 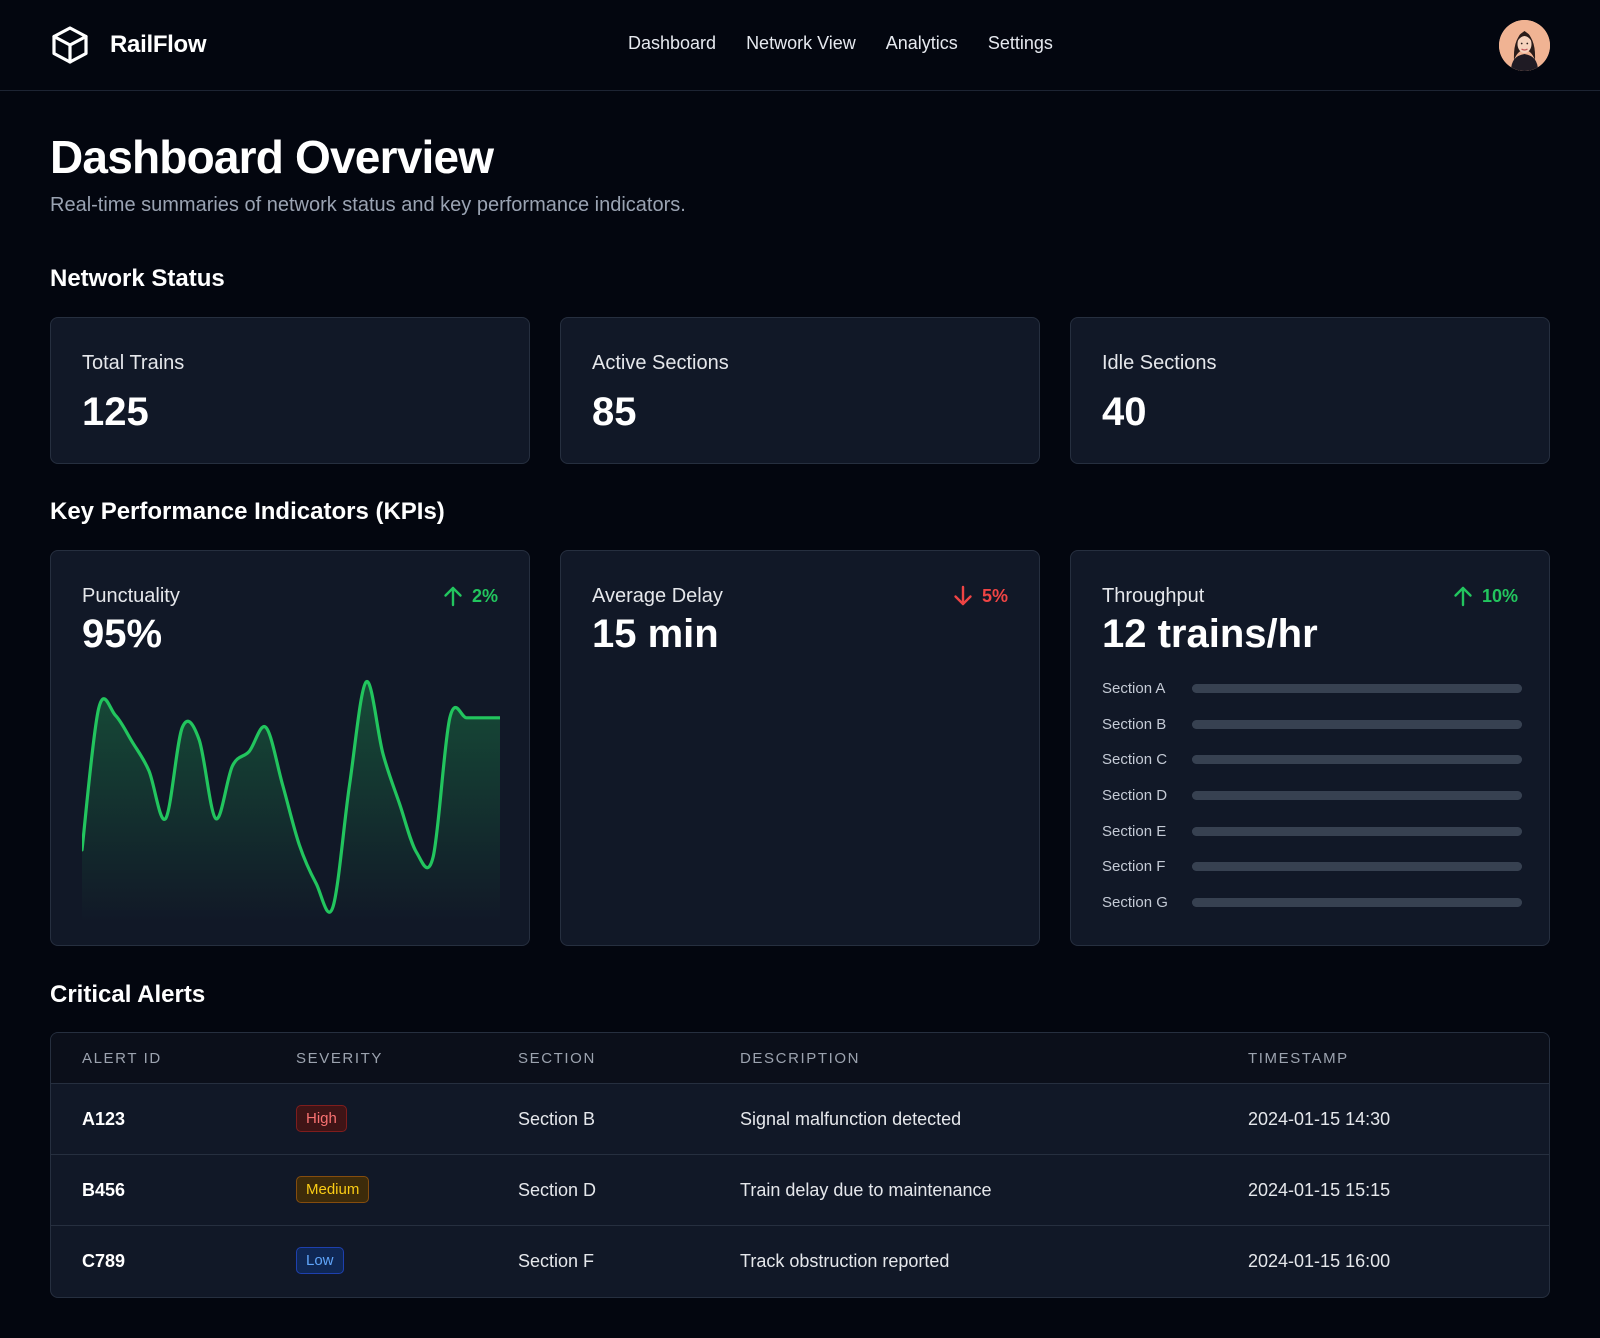 What do you see at coordinates (133, 363) in the screenshot?
I see `stat-label: Total Trains` at bounding box center [133, 363].